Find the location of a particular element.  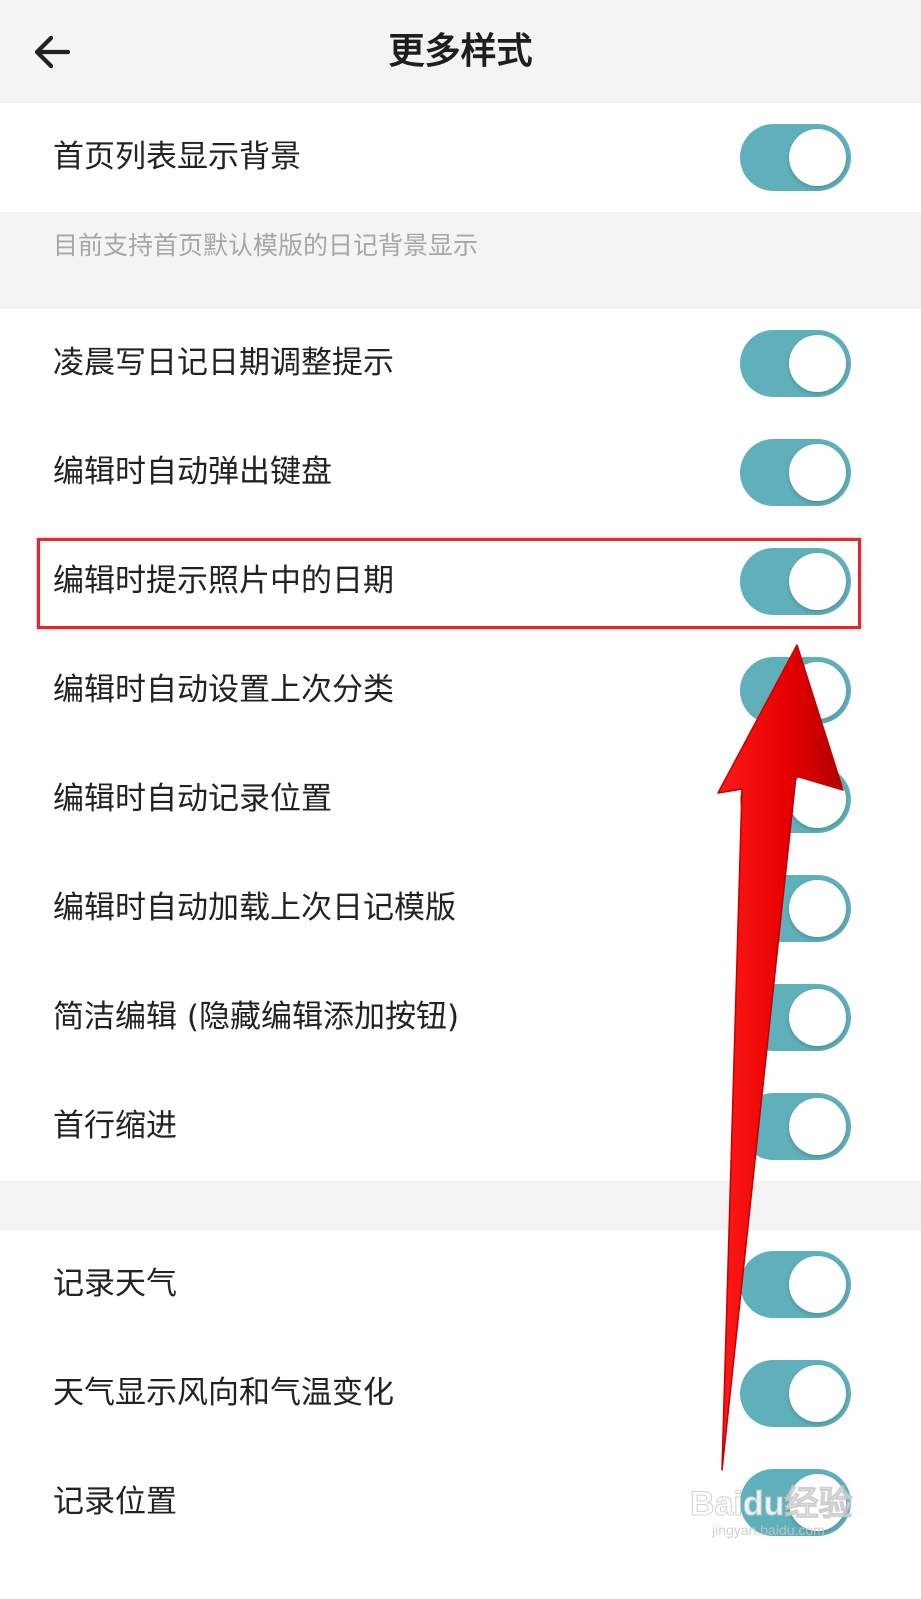

page-title: 更多样式 is located at coordinates (460, 51).